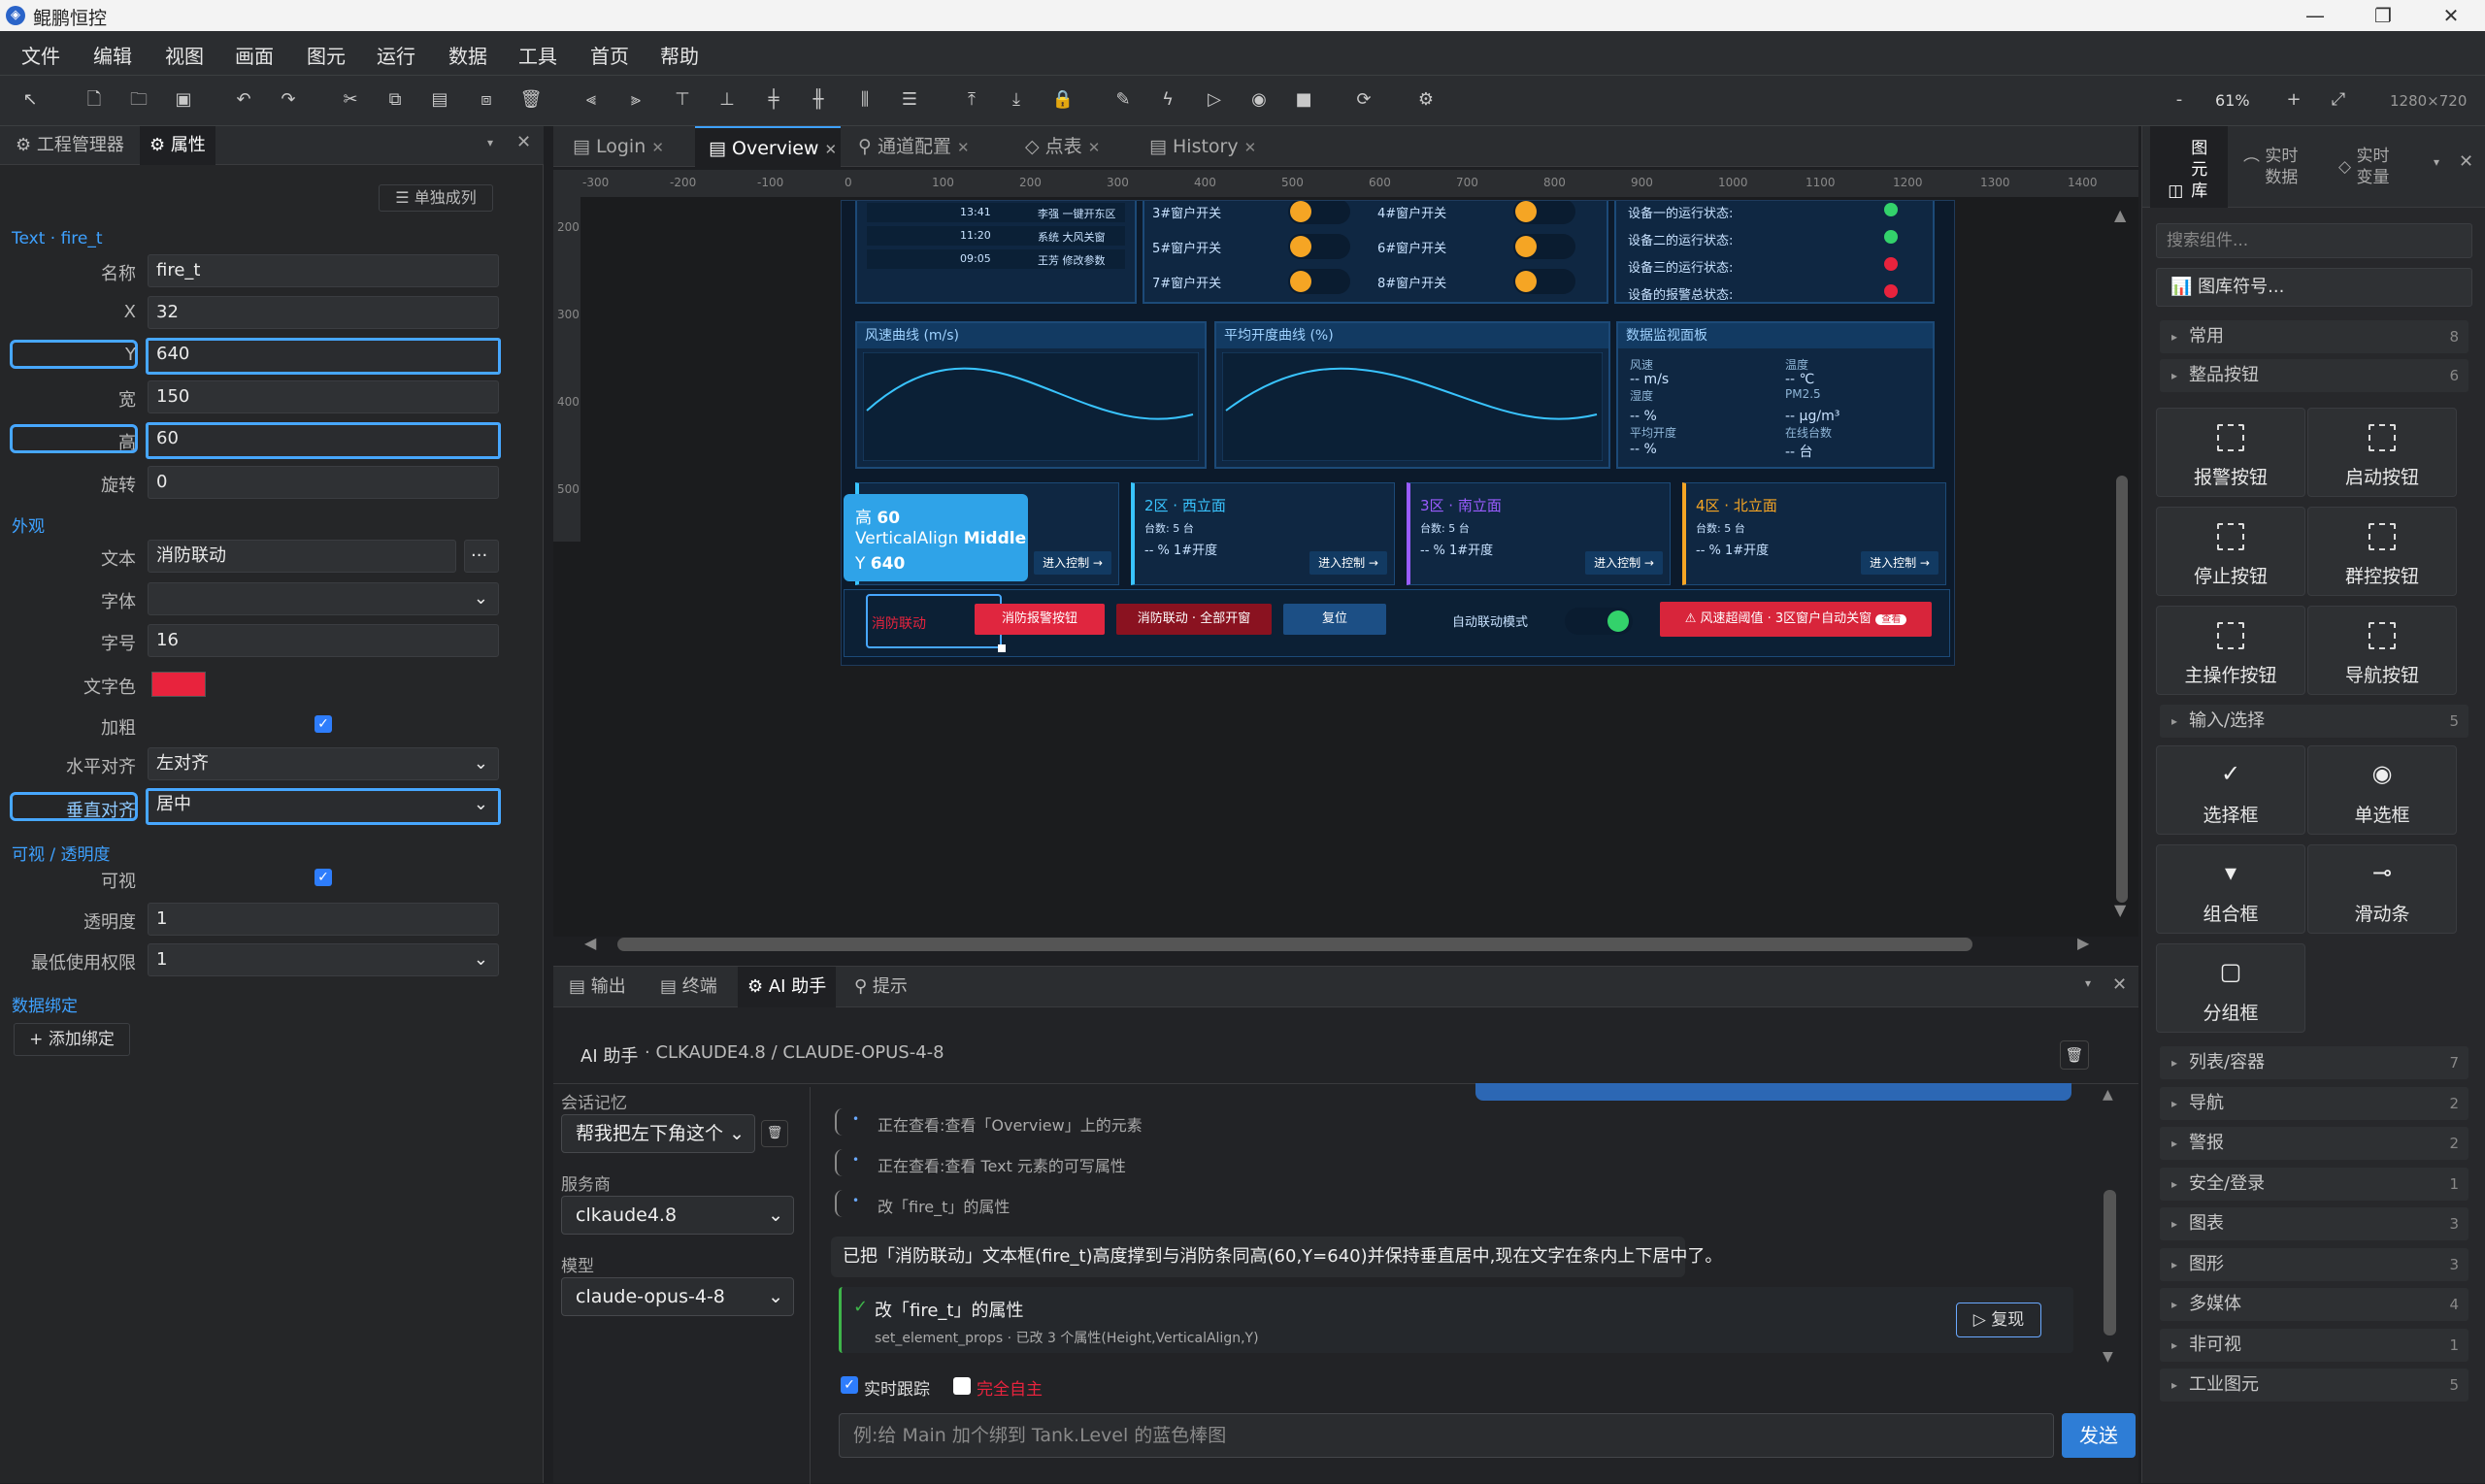 The height and width of the screenshot is (1484, 2485). I want to click on distribute-v-icon: ☰, so click(910, 100).